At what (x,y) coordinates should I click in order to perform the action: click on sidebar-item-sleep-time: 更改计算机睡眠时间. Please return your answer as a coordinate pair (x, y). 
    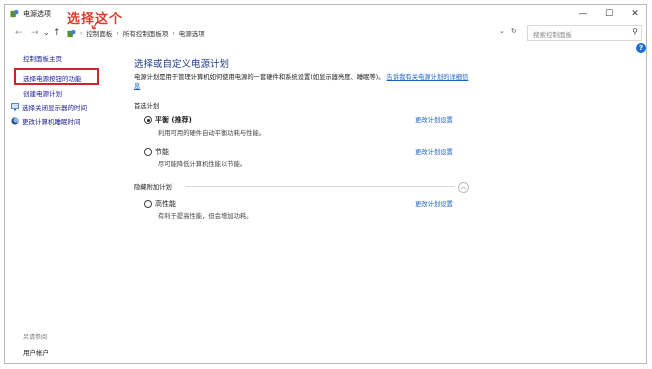
    Looking at the image, I should click on (46, 121).